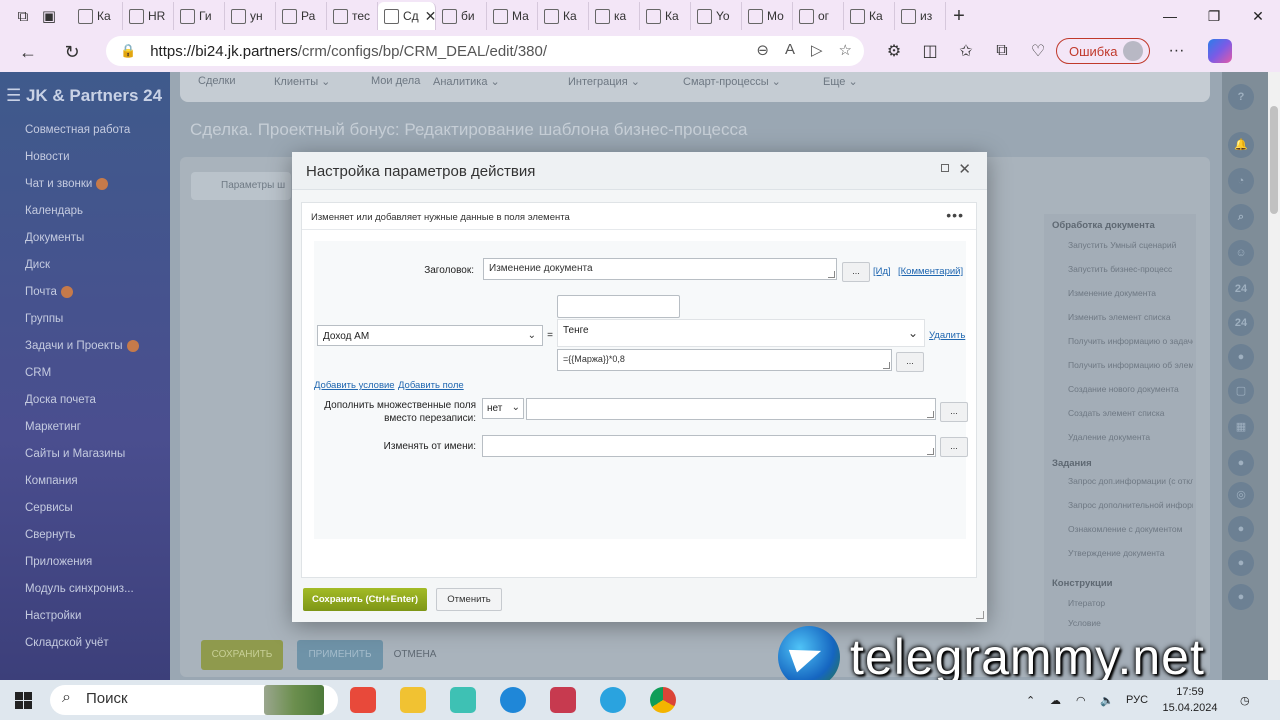  Describe the element at coordinates (1130, 505) in the screenshot. I see `activity-item: Запрос дополнительной информации` at that location.